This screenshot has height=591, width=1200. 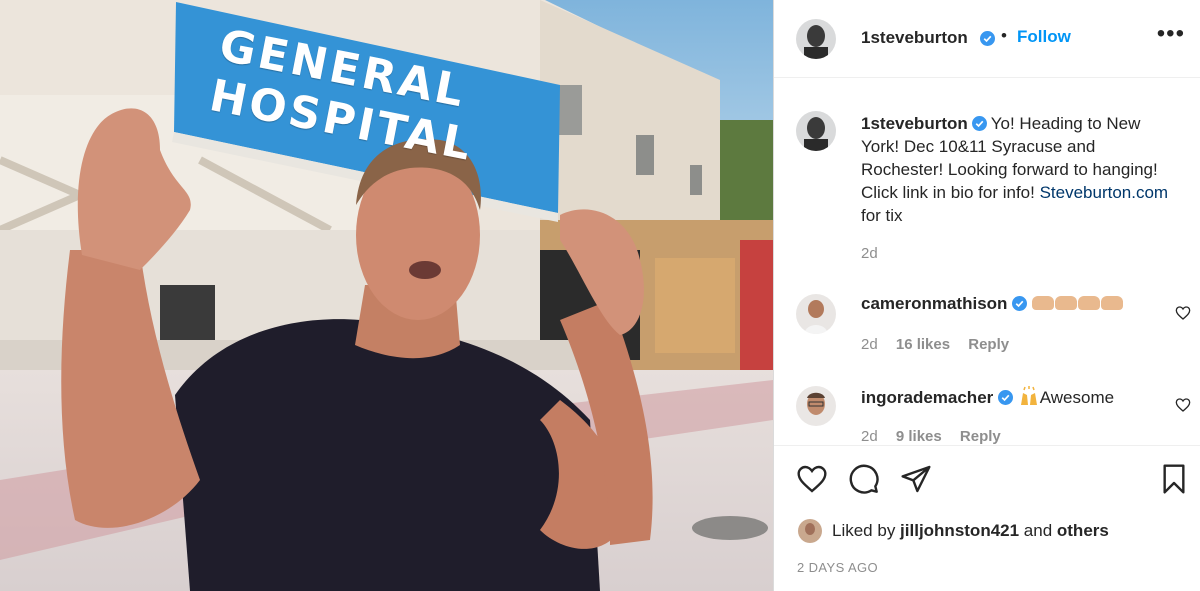 What do you see at coordinates (923, 344) in the screenshot?
I see `comment-likes: 16 likes` at bounding box center [923, 344].